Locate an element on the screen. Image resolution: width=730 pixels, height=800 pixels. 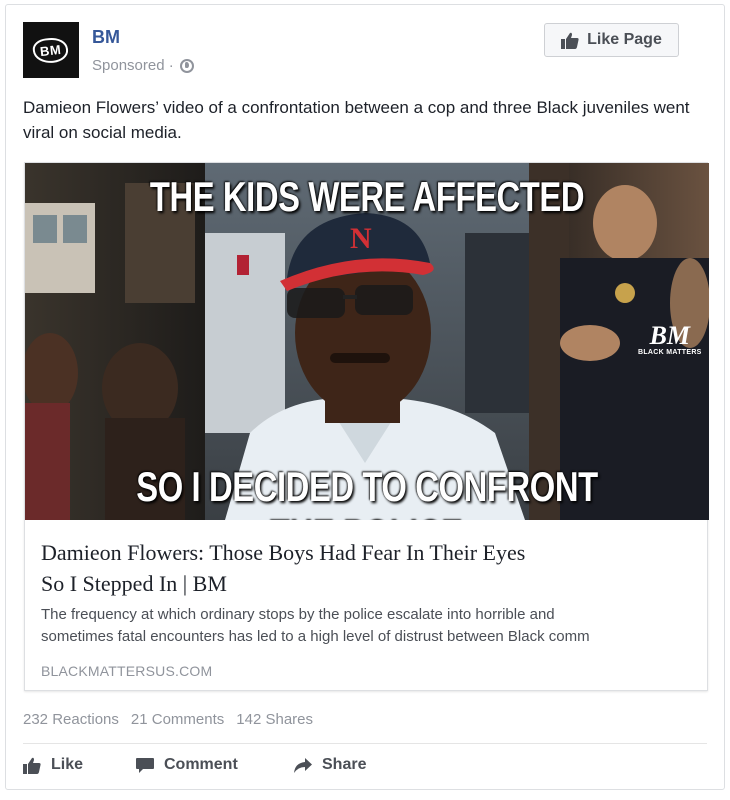
watermark-logo: BM is located at coordinates (670, 335).